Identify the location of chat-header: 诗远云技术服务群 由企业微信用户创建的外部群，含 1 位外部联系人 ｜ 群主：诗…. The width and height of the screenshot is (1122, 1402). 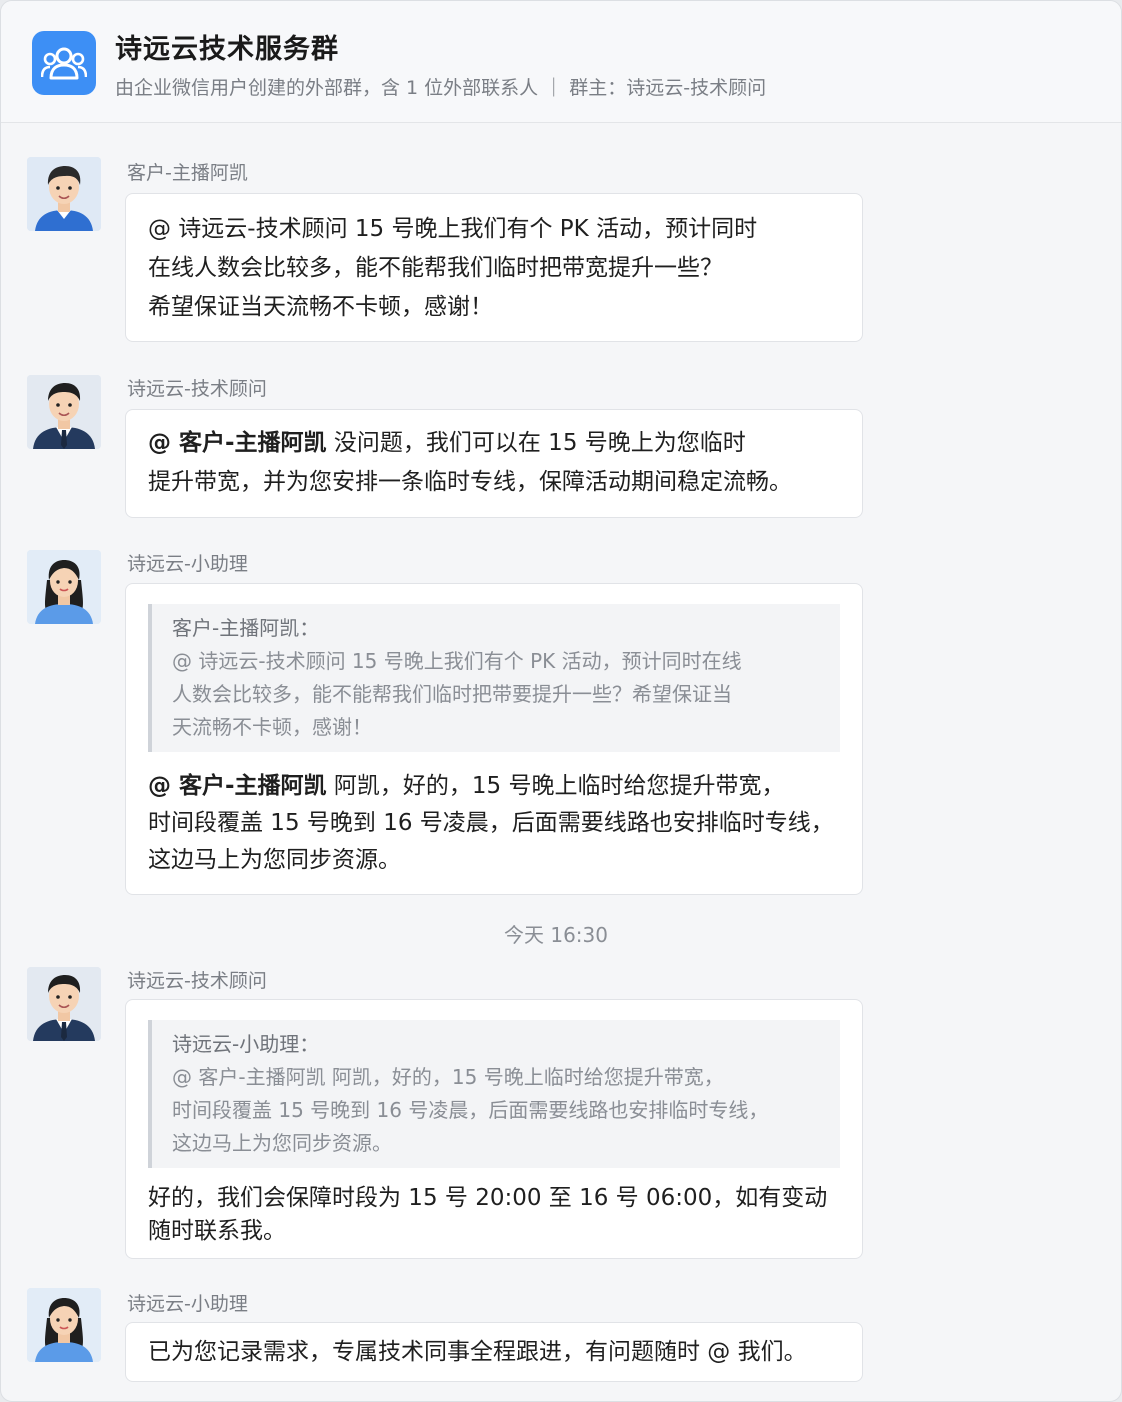
(561, 62).